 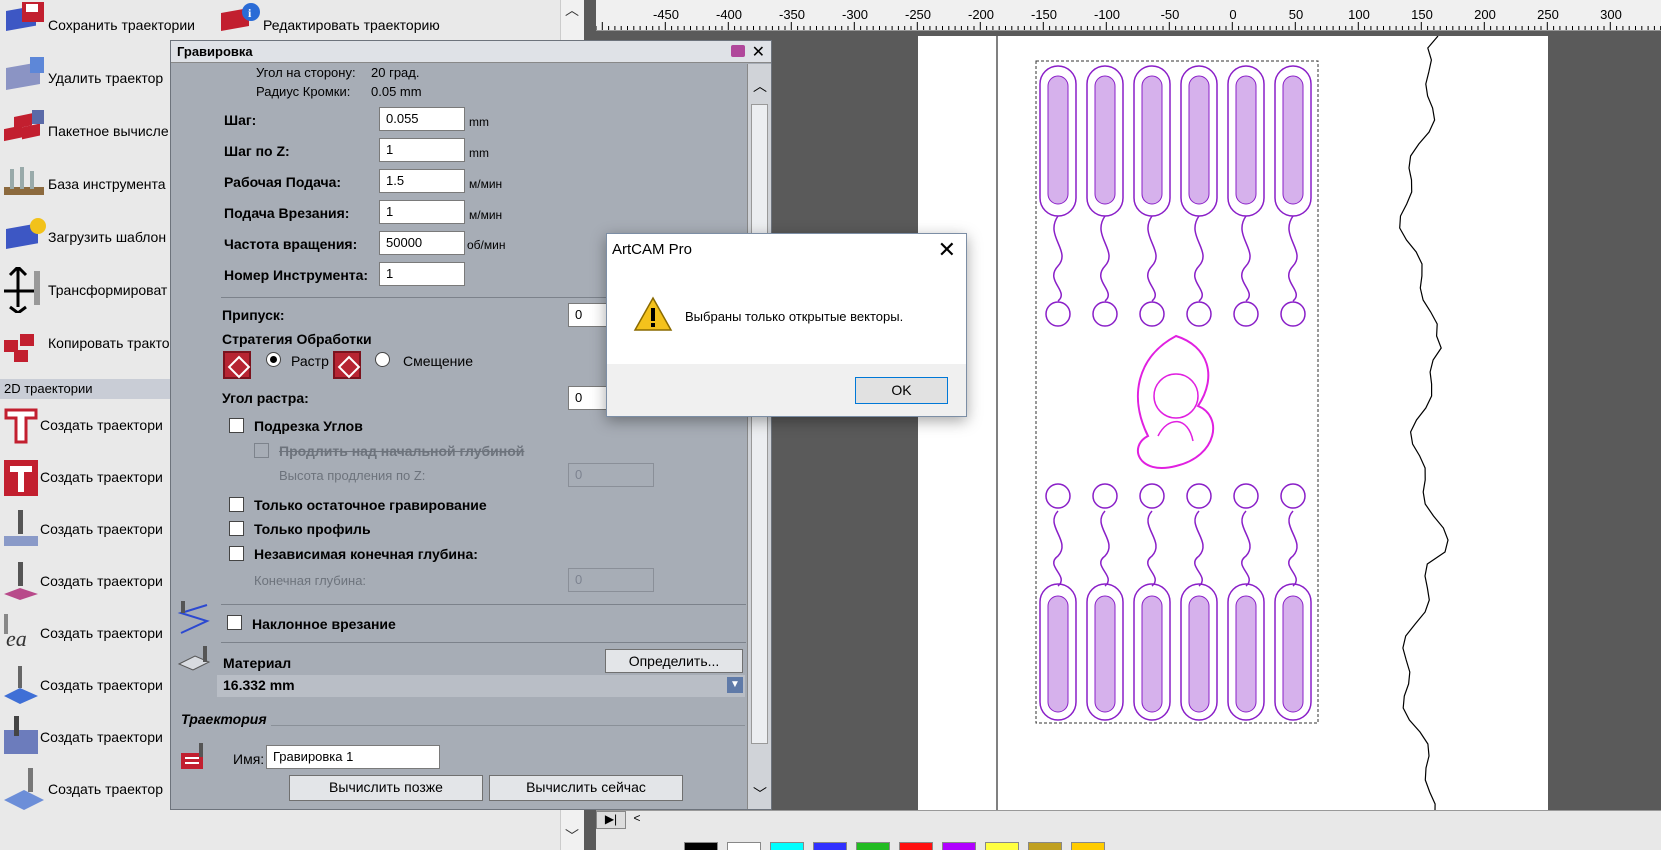 I want to click on feed-rate-input: 1.5, so click(x=422, y=181).